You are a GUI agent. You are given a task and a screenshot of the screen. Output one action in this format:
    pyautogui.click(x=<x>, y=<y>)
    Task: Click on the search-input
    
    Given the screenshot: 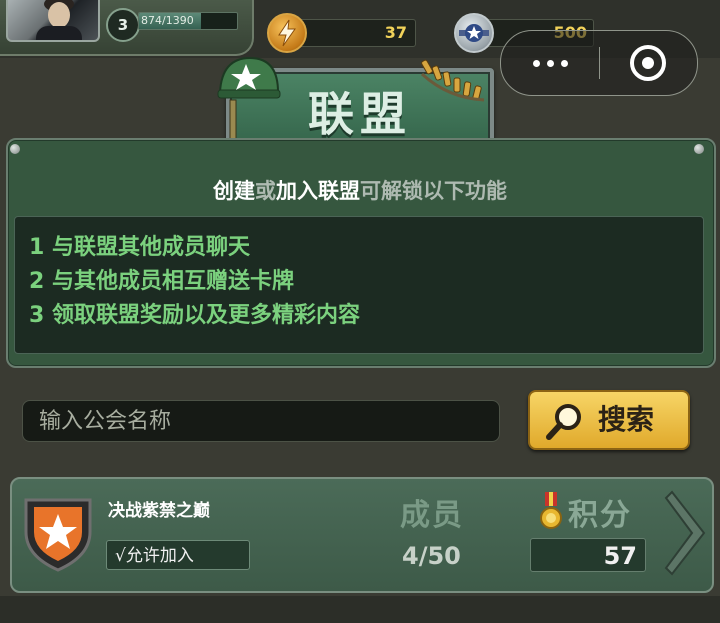 What is the action you would take?
    pyautogui.click(x=261, y=421)
    